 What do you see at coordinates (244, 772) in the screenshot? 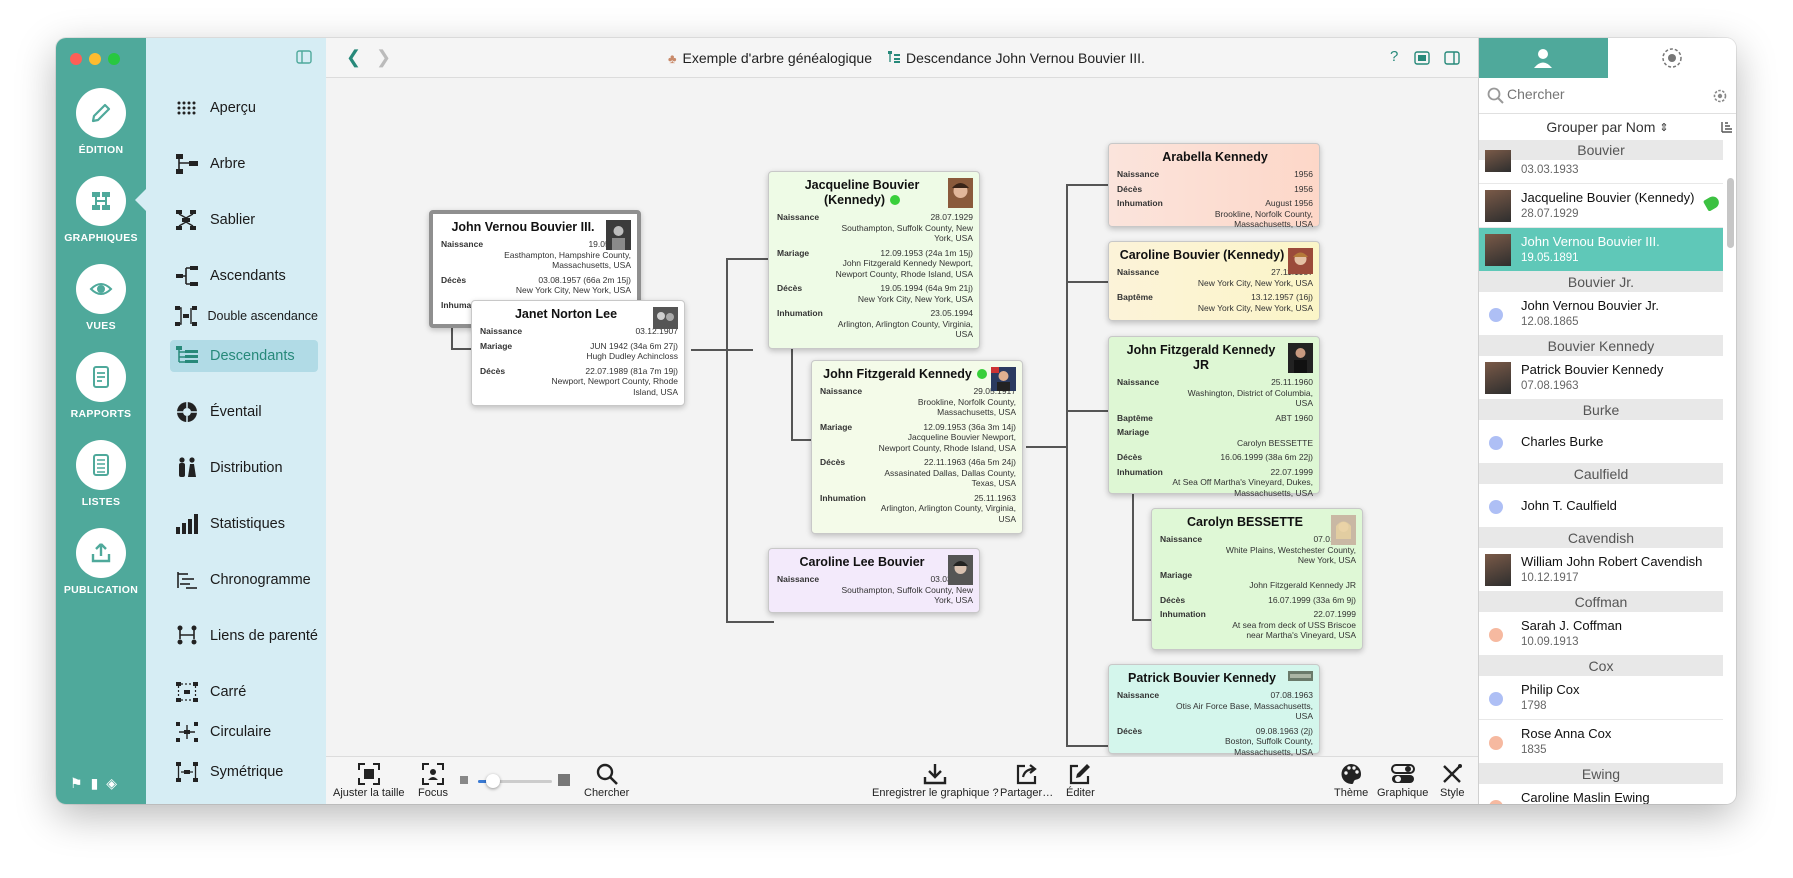
I see `sidebar-item-symetrique: Symétrique` at bounding box center [244, 772].